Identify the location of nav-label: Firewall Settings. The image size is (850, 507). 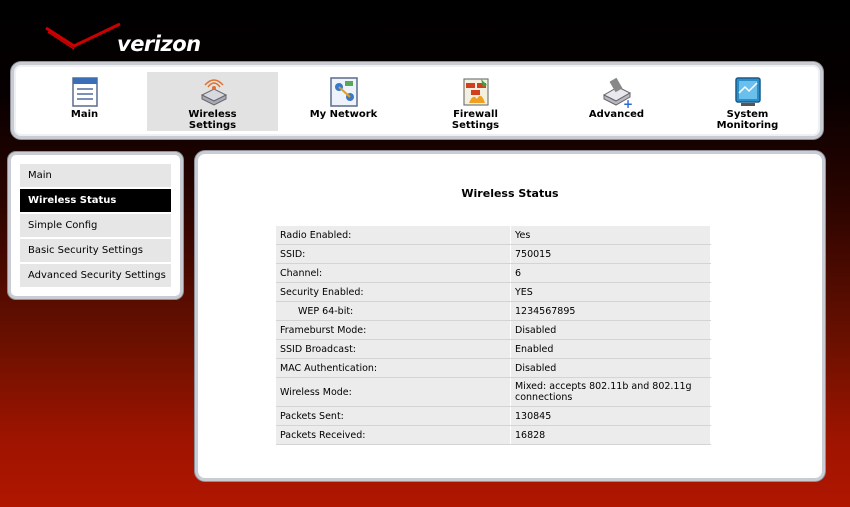
(475, 120).